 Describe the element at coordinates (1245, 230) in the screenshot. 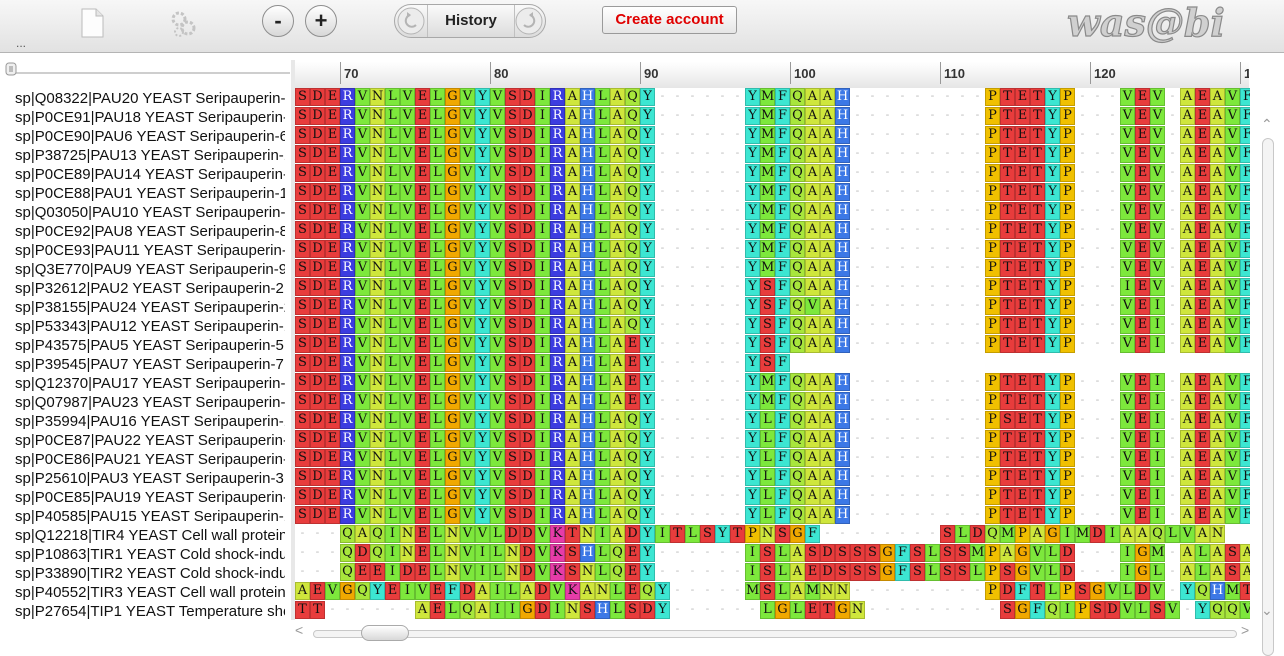

I see `residue-cell: F` at that location.